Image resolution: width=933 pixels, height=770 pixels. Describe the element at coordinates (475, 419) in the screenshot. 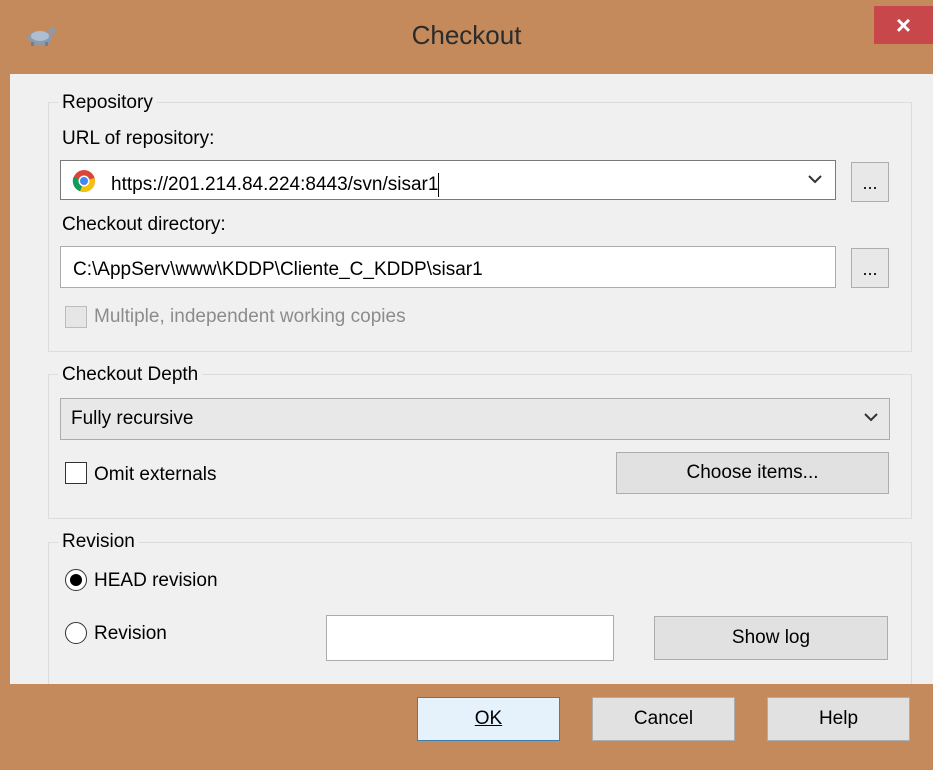

I see `checkout-depth-dropdown: Fully recursive` at that location.